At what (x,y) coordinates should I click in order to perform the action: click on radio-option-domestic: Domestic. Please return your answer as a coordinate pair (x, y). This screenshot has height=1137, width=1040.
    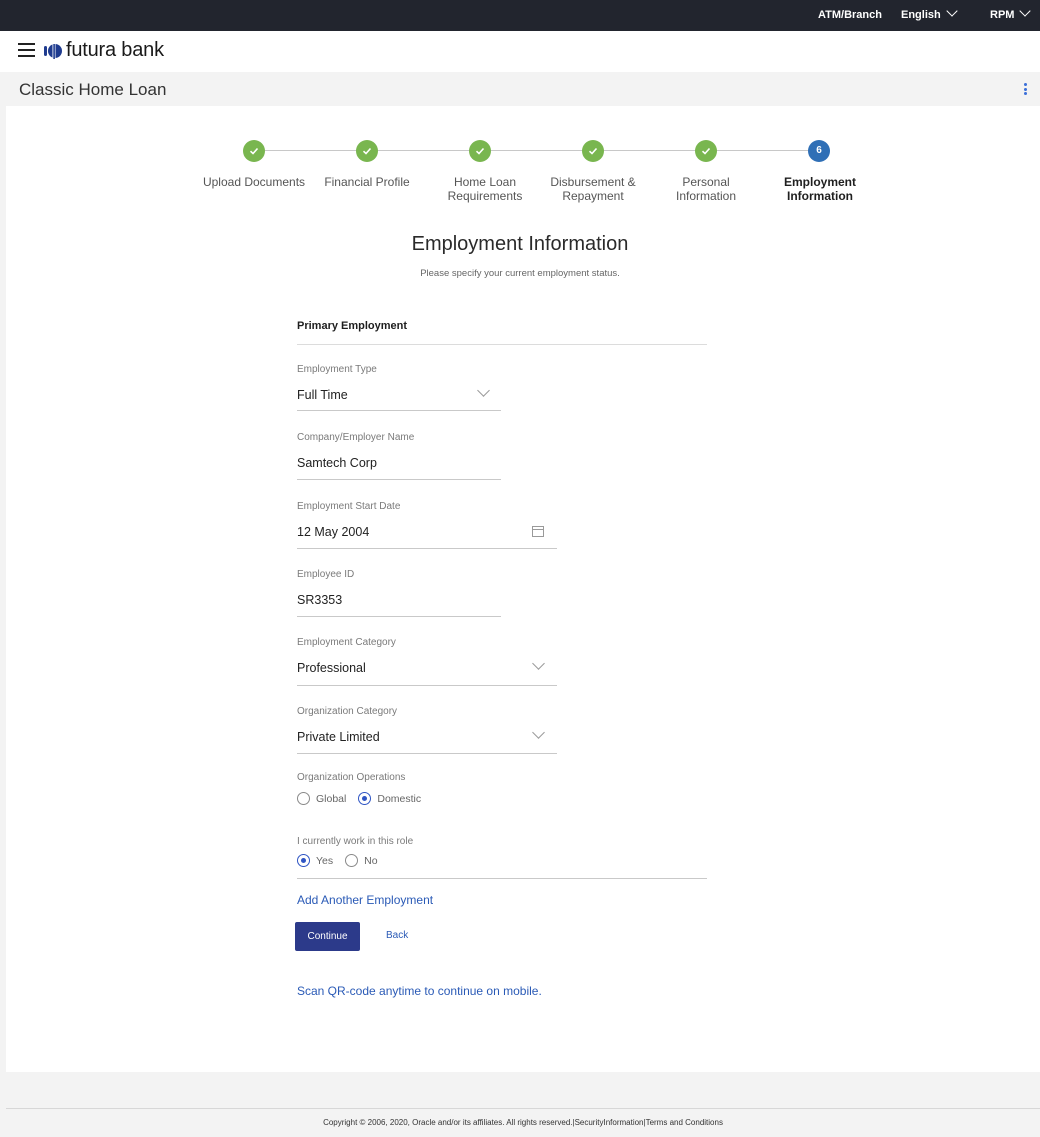
    Looking at the image, I should click on (389, 798).